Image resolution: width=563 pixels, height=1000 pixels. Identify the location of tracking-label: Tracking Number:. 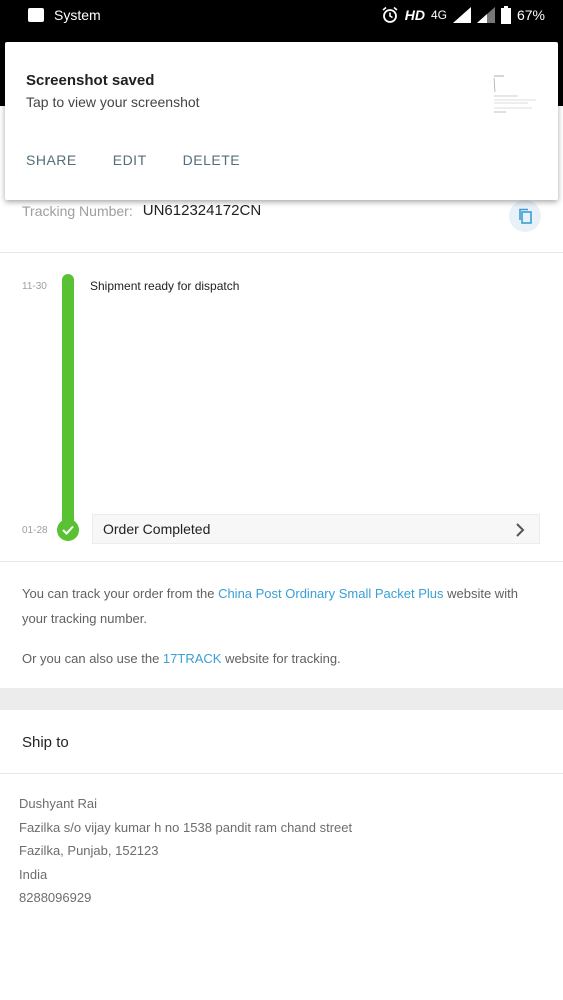
(77, 210).